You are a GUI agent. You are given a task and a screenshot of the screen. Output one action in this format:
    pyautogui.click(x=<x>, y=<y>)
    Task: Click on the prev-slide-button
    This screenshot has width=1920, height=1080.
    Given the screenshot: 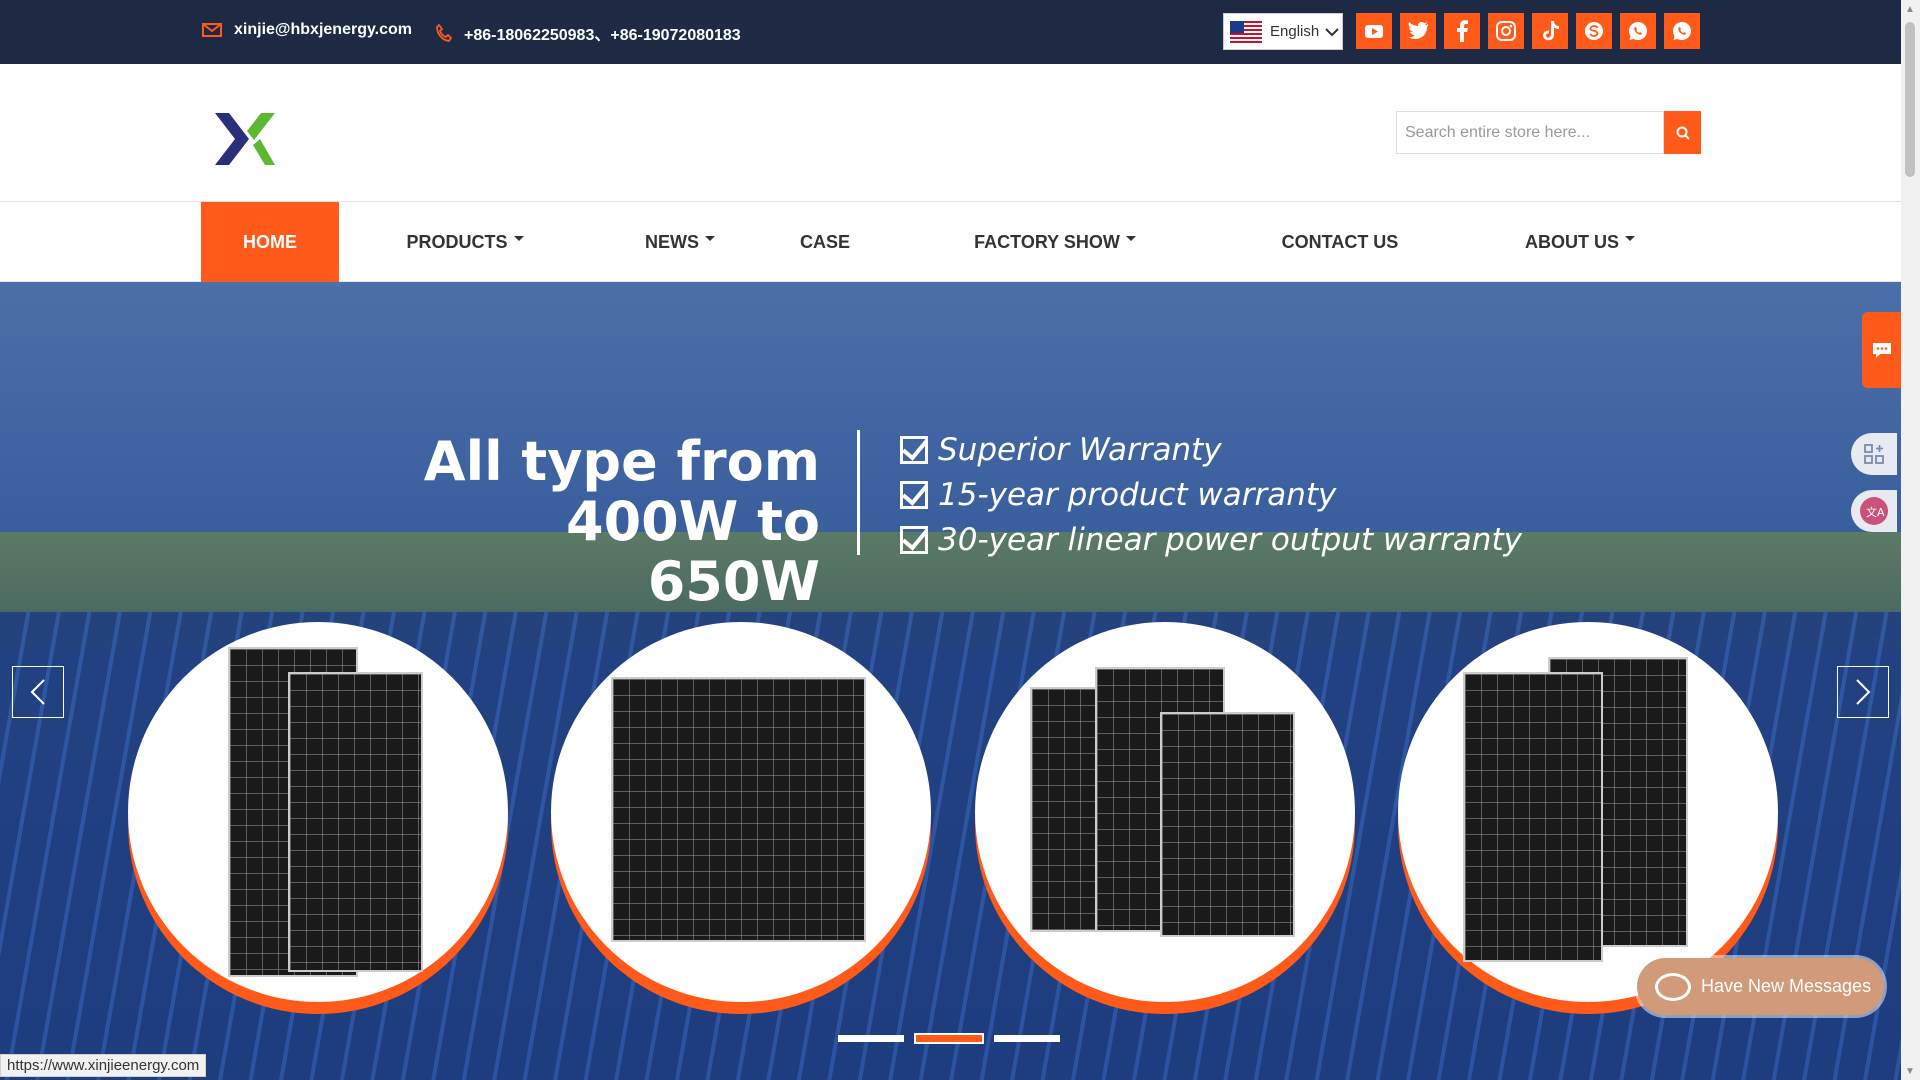 What is the action you would take?
    pyautogui.click(x=38, y=692)
    